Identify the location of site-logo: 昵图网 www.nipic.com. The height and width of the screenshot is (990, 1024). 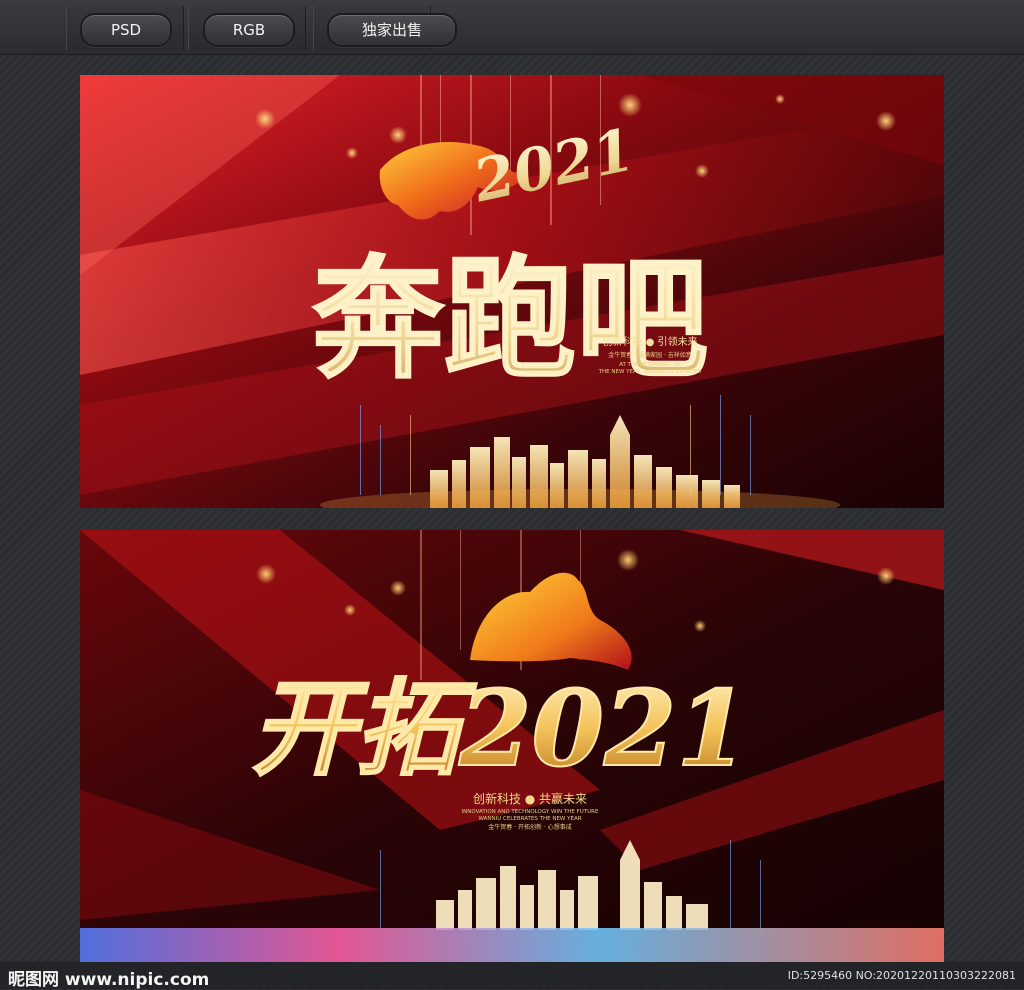
(108, 977).